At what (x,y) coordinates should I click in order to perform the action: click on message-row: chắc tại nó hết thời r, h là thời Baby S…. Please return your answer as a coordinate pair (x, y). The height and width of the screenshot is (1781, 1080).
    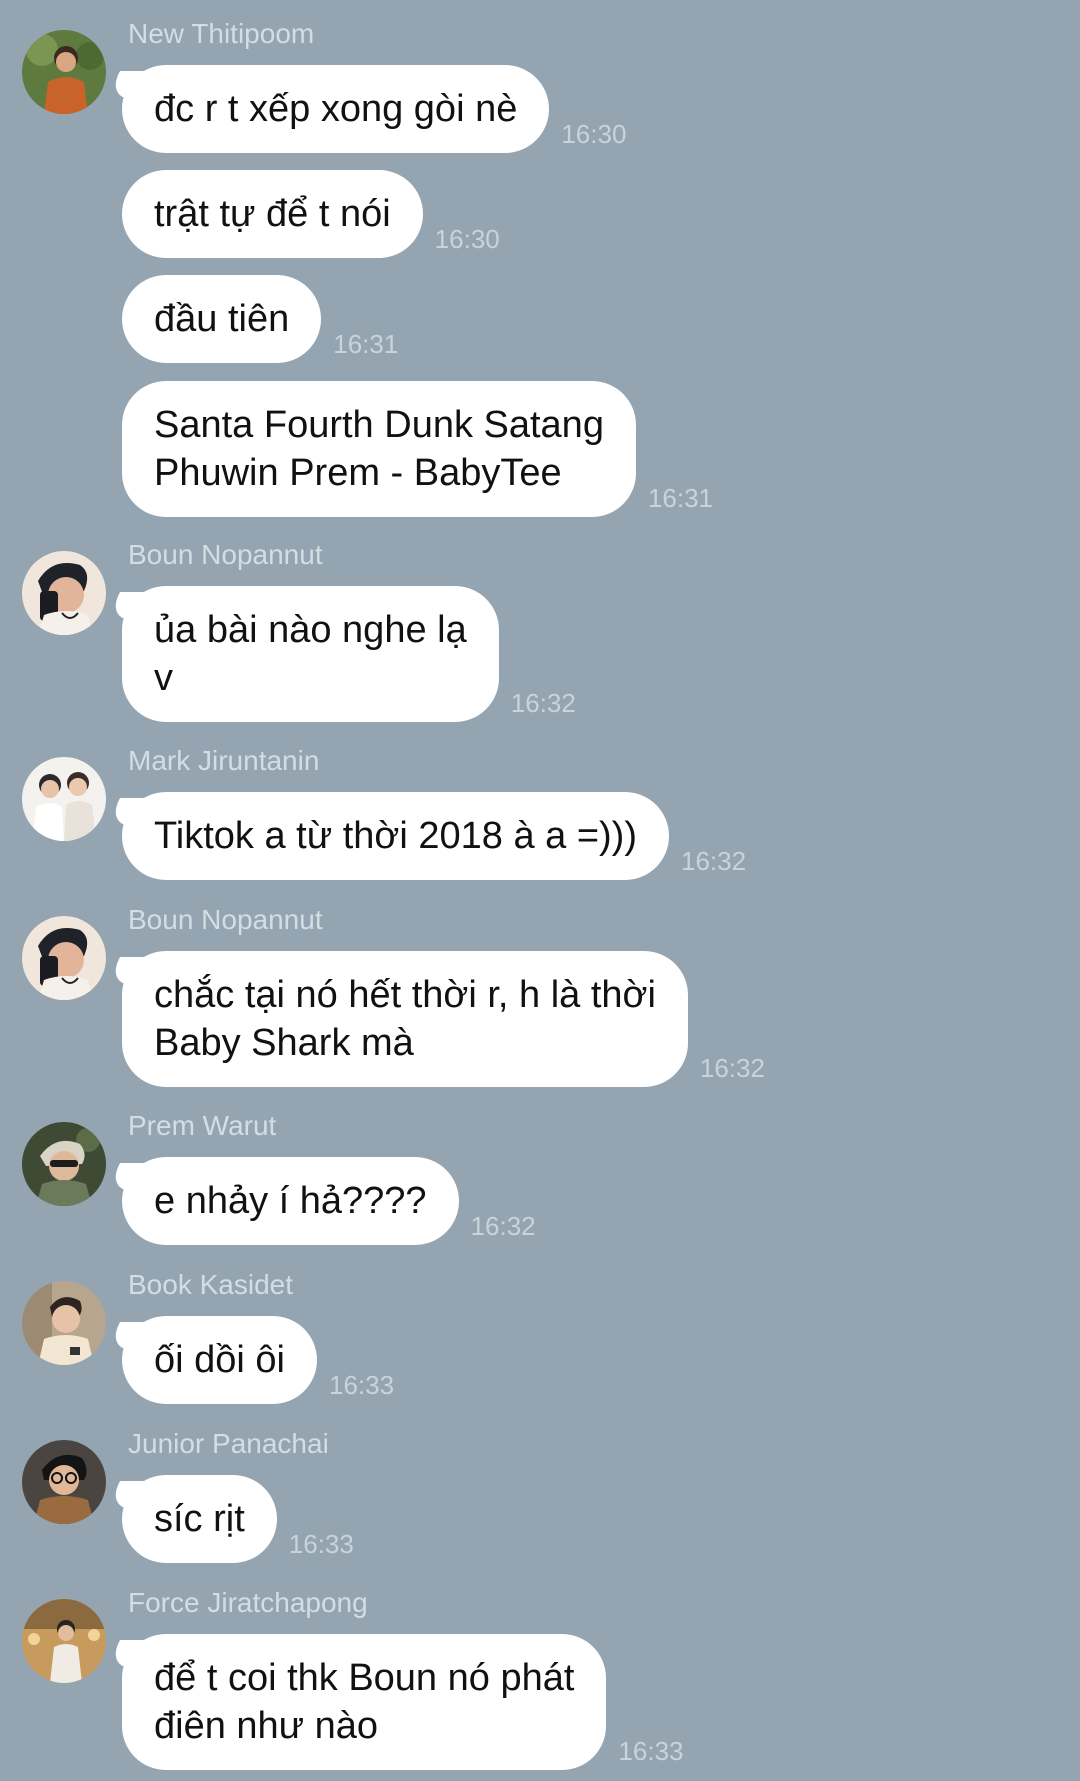
    Looking at the image, I should click on (443, 1019).